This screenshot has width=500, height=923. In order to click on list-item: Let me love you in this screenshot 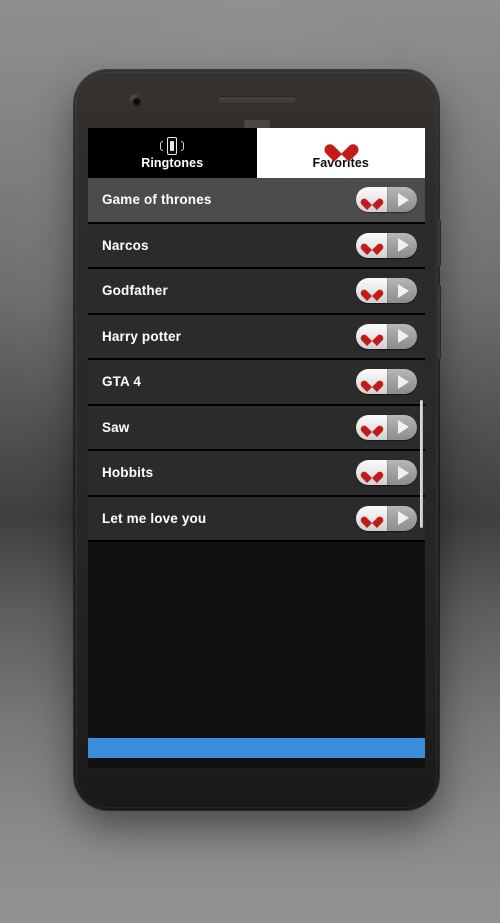, I will do `click(256, 519)`.